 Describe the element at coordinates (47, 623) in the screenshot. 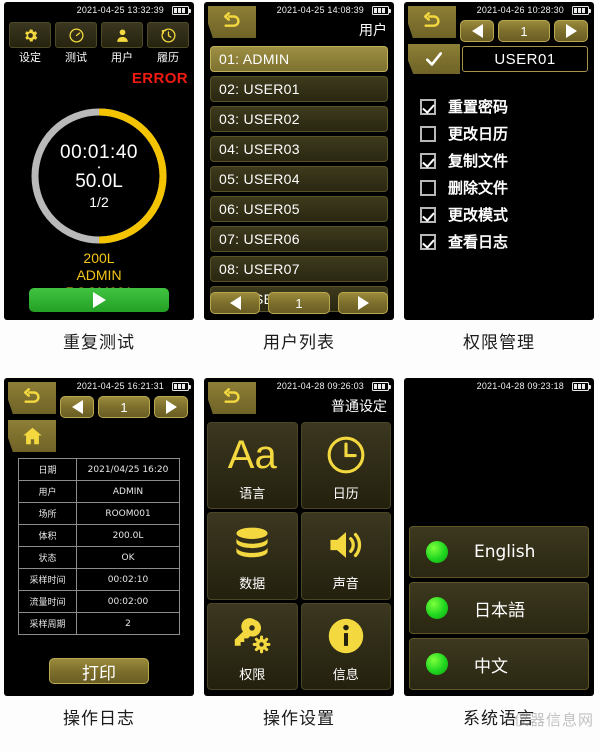

I see `table-key: 采样周期` at that location.